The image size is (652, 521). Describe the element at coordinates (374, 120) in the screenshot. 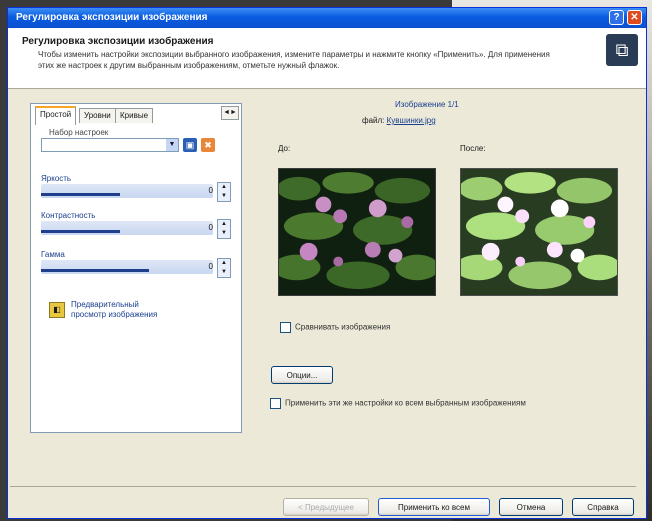

I see `file-prefix: файл:` at that location.